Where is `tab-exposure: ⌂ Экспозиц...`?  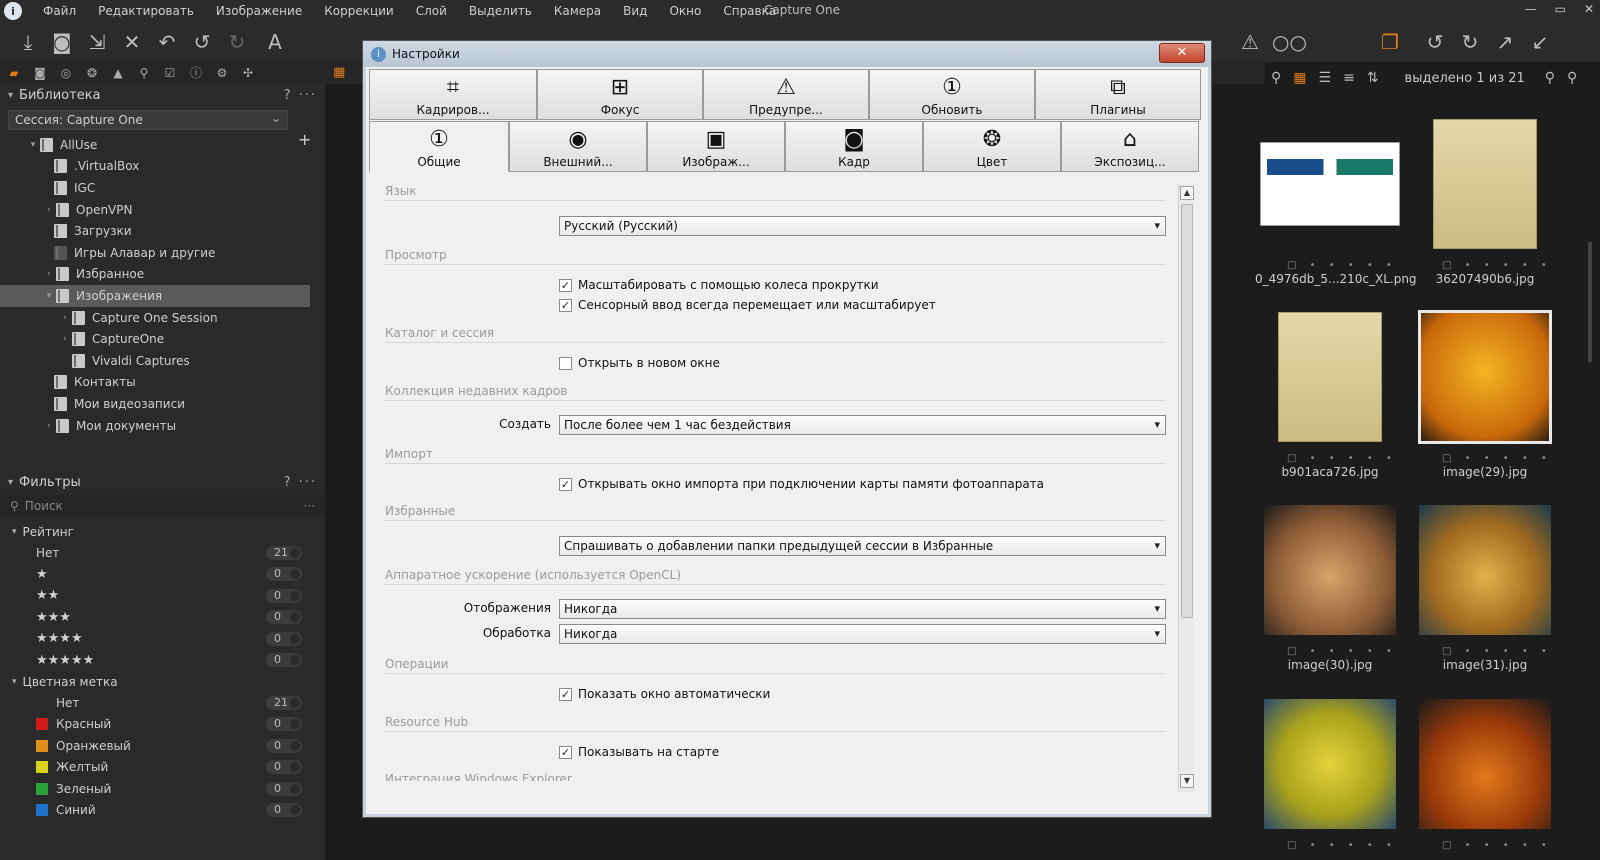 tab-exposure: ⌂ Экспозиц... is located at coordinates (1130, 146).